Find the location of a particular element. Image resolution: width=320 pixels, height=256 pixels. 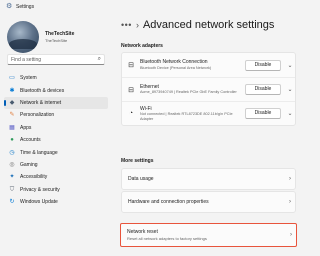

sidebar-item-privacy: ⛉ Privacy & security is located at coordinates (56, 190).